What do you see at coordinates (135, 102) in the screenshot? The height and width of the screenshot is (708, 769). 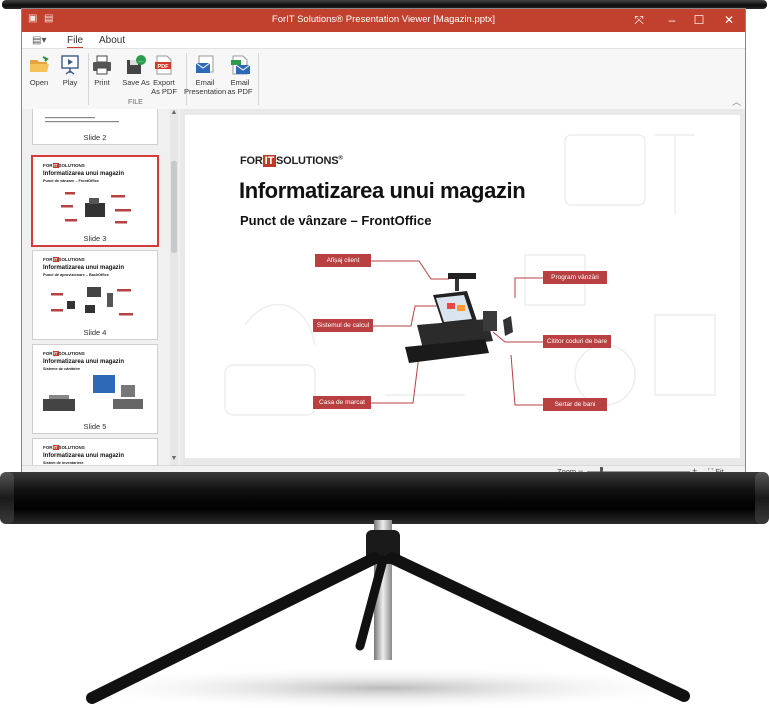 I see `ribbon-group-label: FILE` at bounding box center [135, 102].